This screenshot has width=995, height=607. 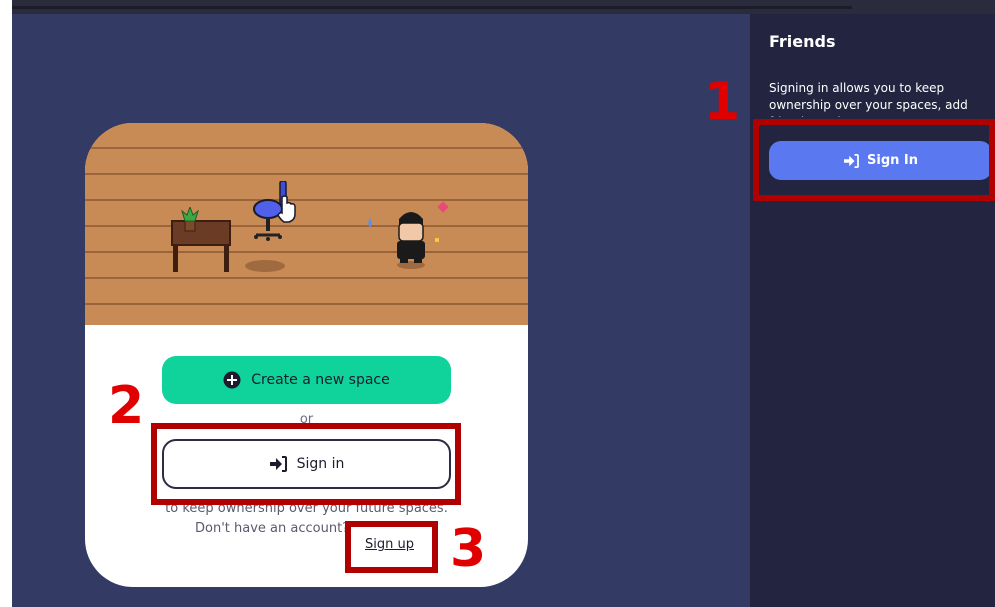 What do you see at coordinates (468, 549) in the screenshot?
I see `annotation-number-3: 3` at bounding box center [468, 549].